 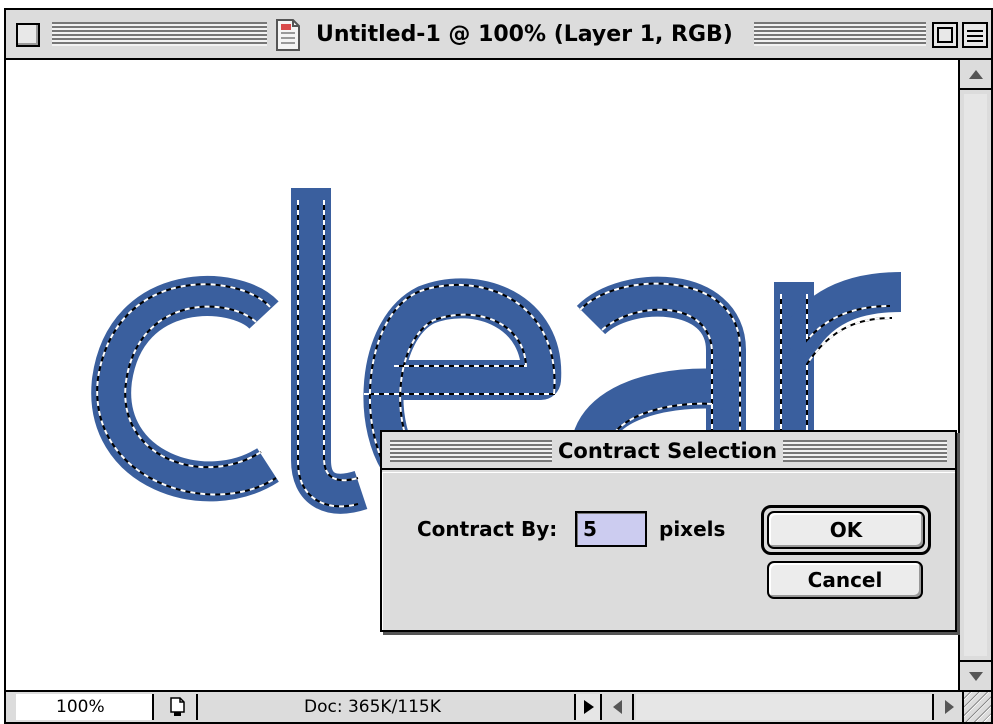 I want to click on down-arrow-icon, so click(x=976, y=676).